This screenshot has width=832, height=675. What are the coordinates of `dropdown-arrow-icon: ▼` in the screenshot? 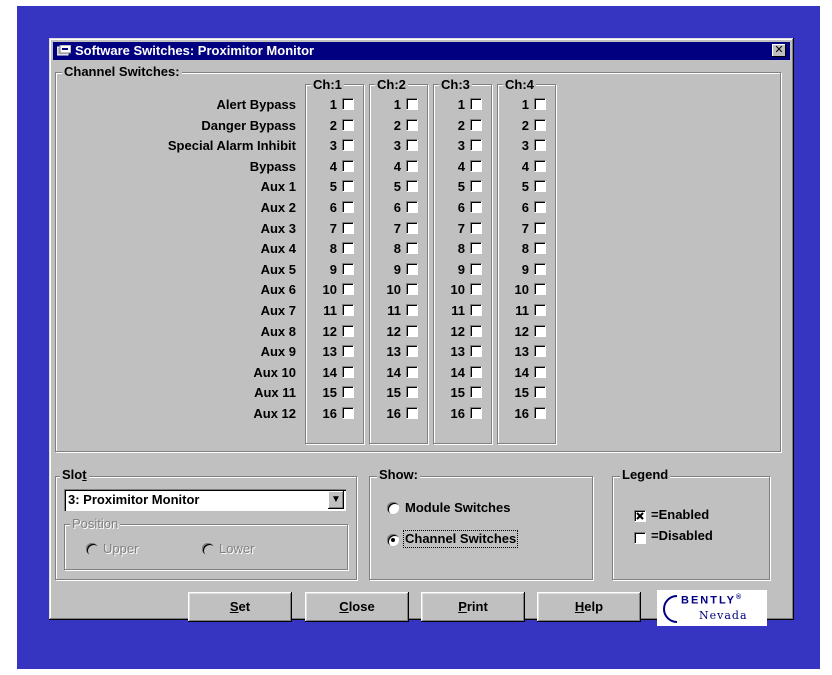 It's located at (336, 500).